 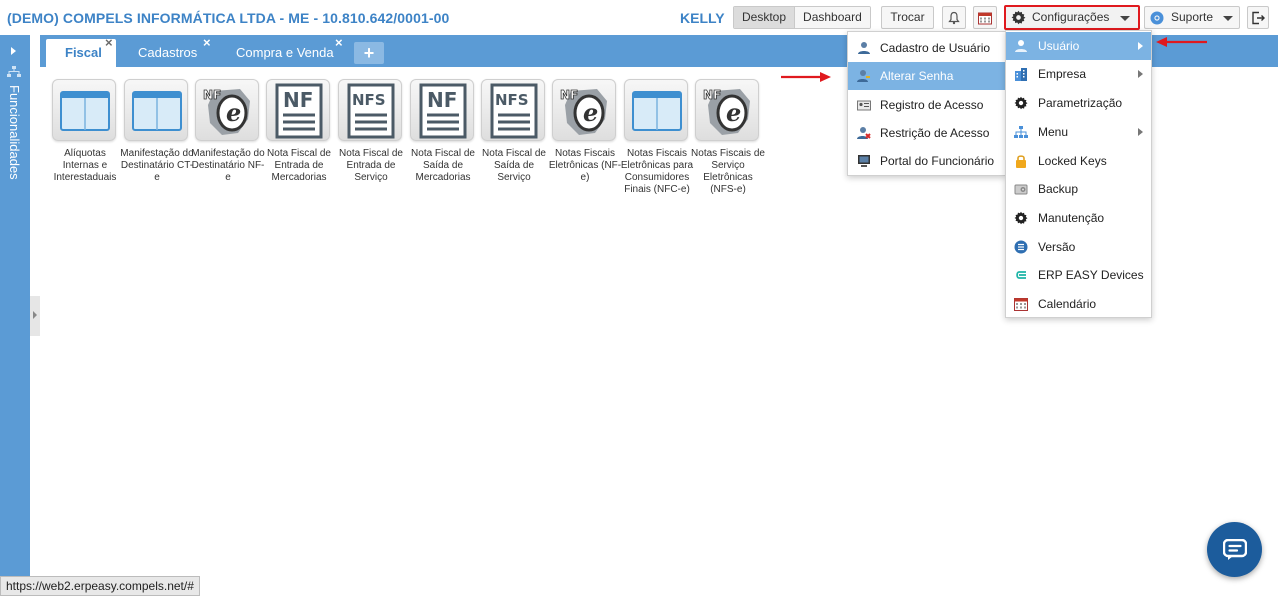 I want to click on suporte-button: Suporte, so click(x=1192, y=17).